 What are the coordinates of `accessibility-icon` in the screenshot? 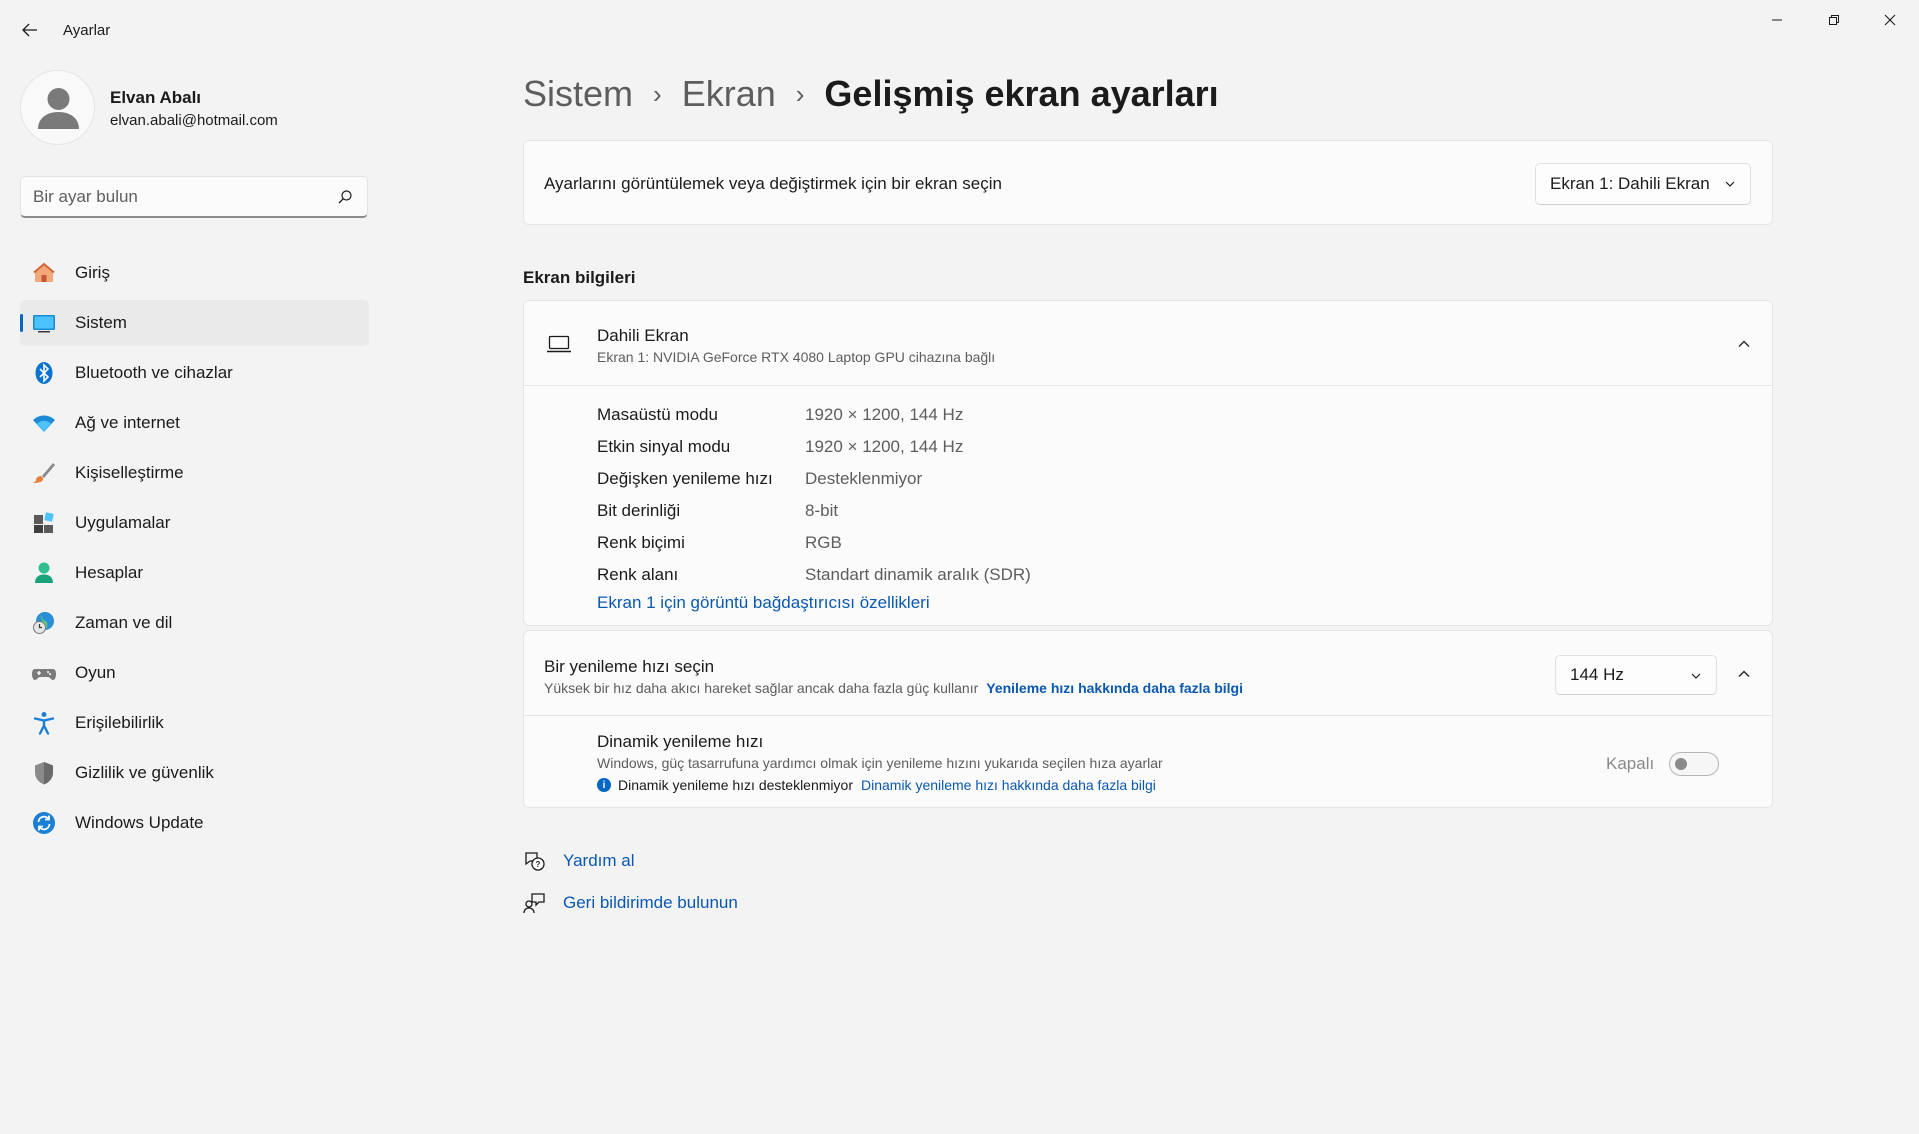 It's located at (44, 723).